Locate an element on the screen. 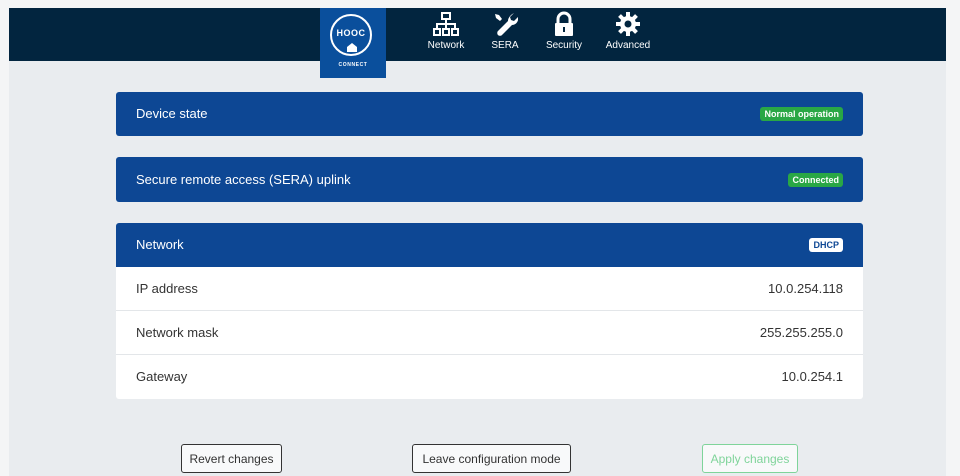  nav-security: Security is located at coordinates (564, 35).